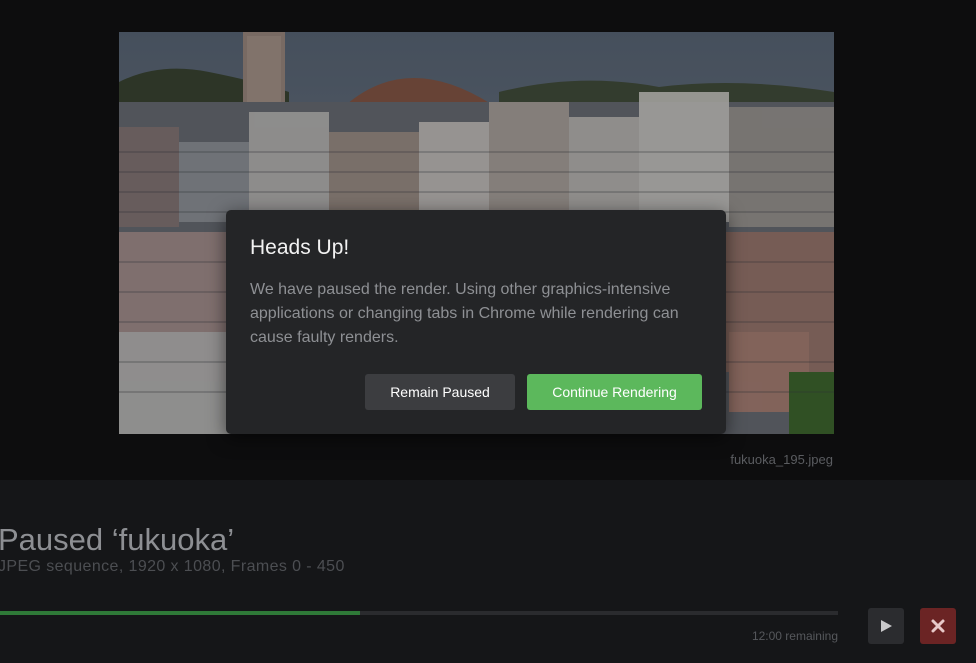 This screenshot has height=663, width=976. Describe the element at coordinates (300, 247) in the screenshot. I see `dialog-title: Heads Up!` at that location.